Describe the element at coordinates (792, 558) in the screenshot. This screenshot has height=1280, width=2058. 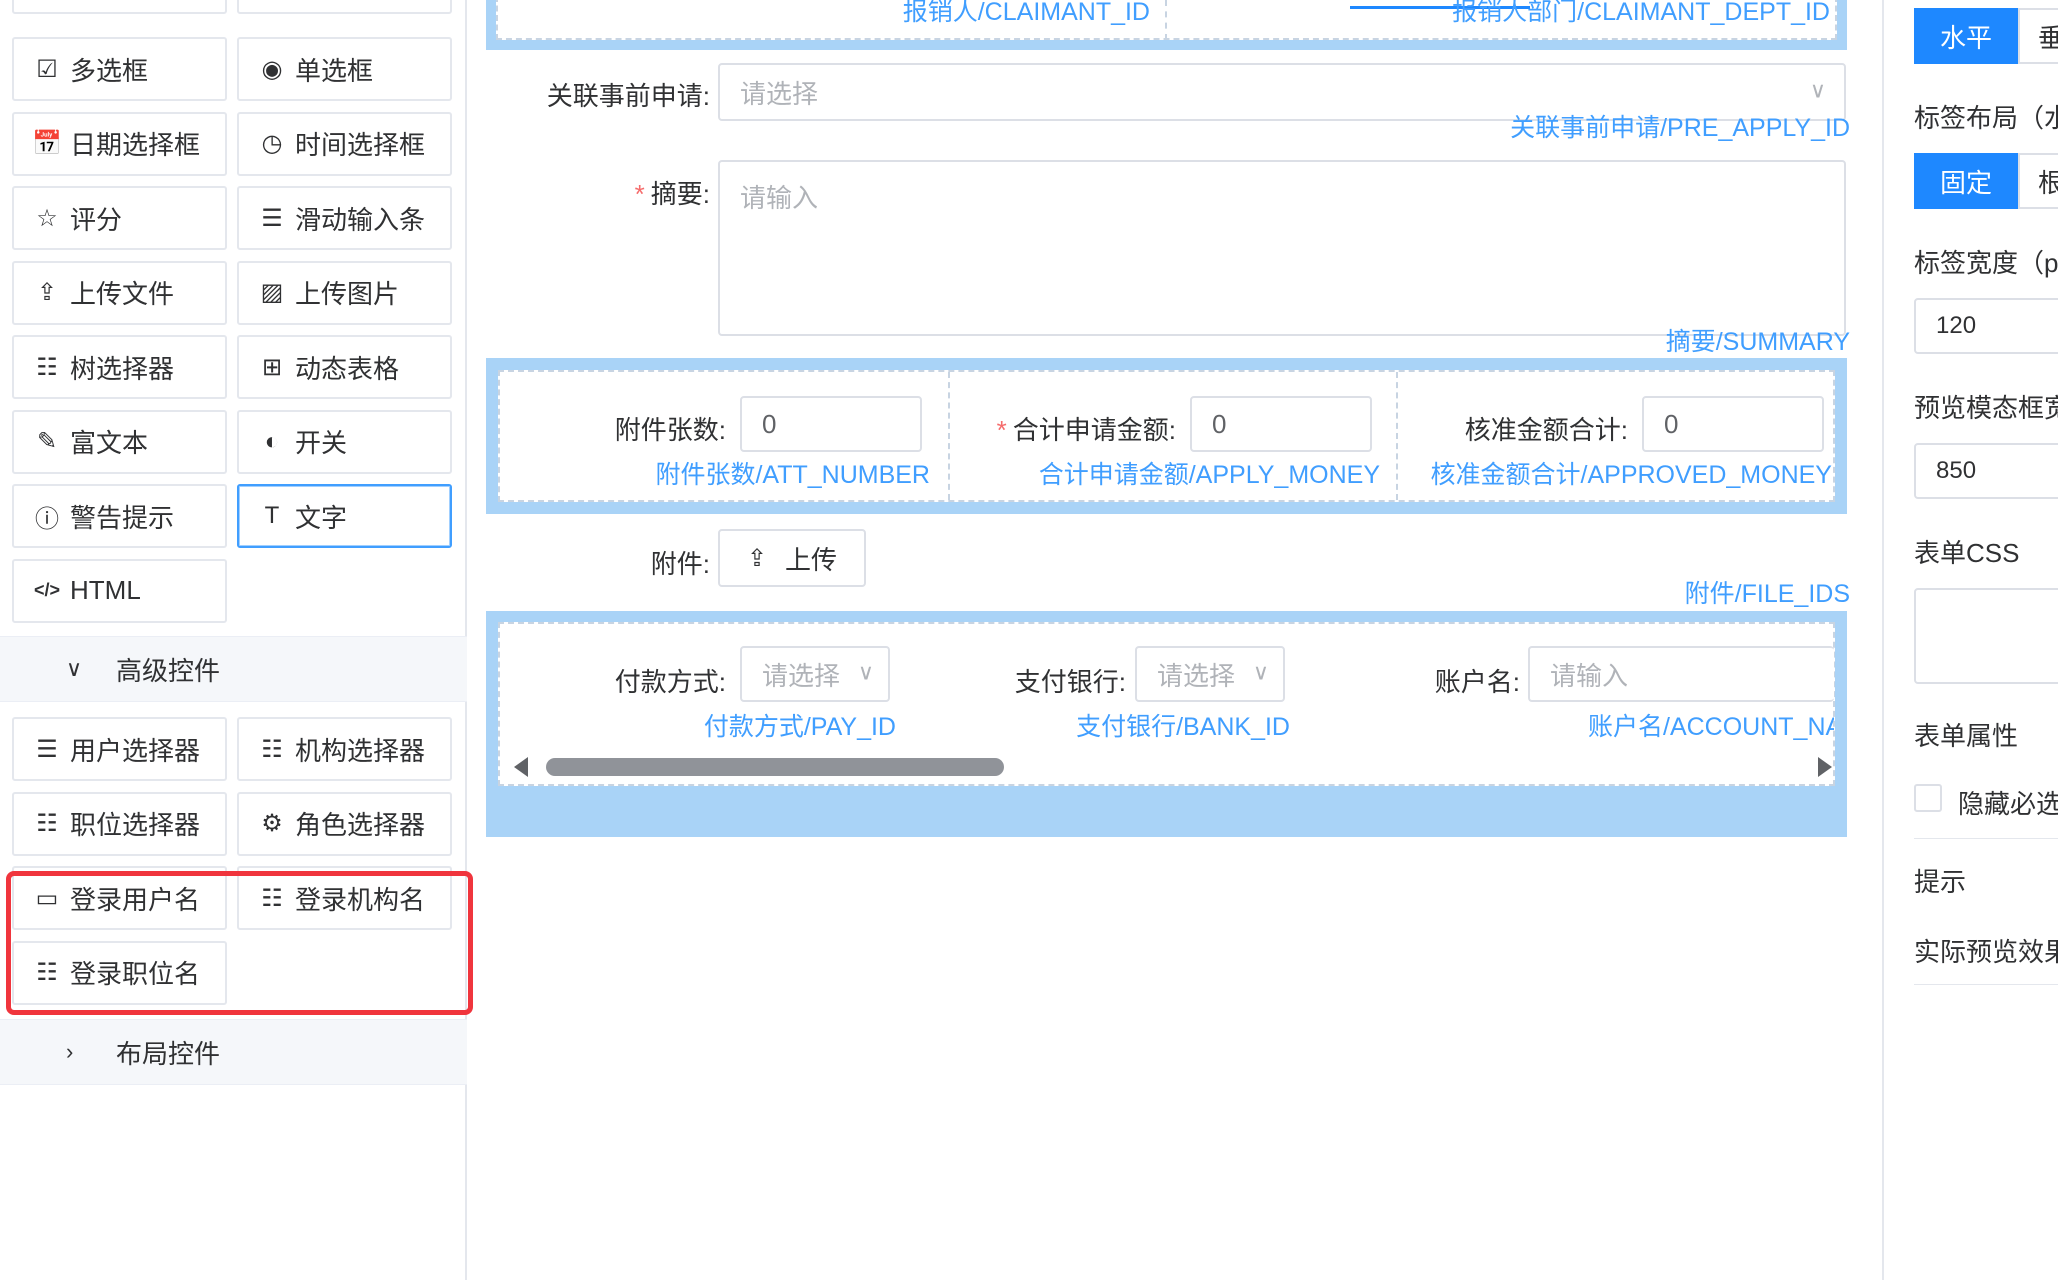
I see `upload-button: ⇪ 上传` at that location.